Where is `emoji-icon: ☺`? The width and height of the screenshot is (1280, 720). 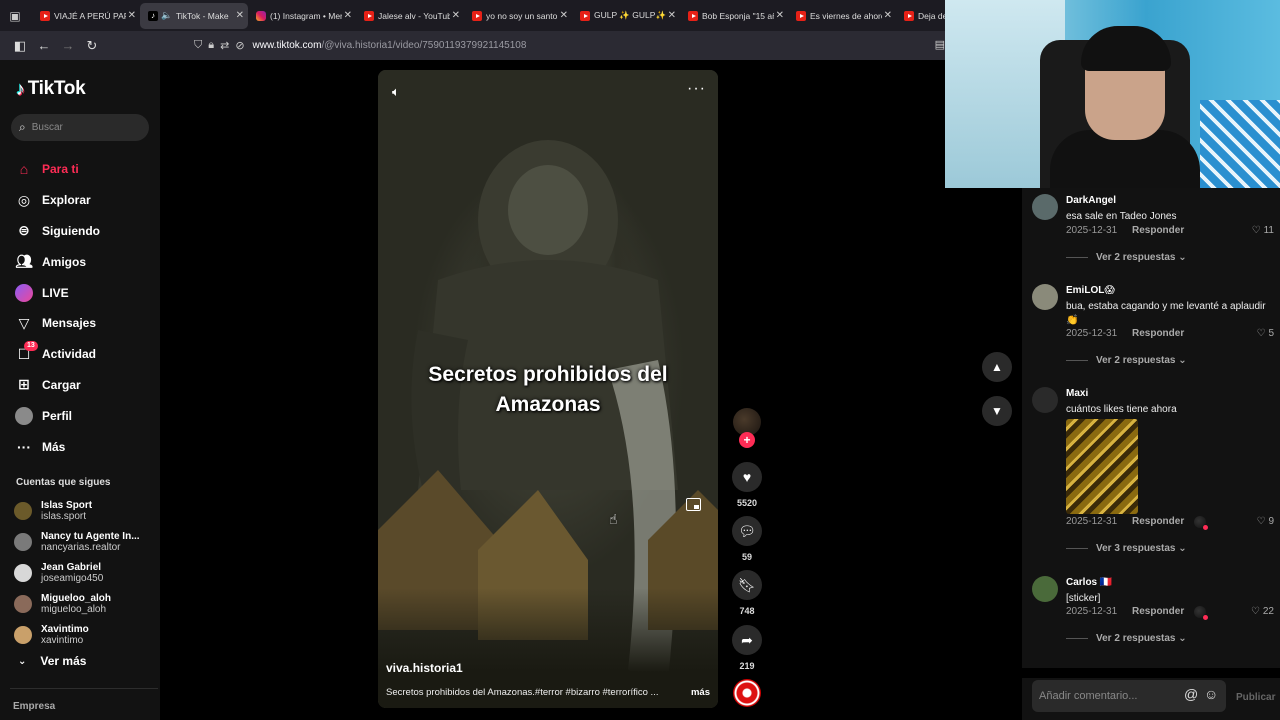
emoji-icon: ☺ is located at coordinates (1211, 694).